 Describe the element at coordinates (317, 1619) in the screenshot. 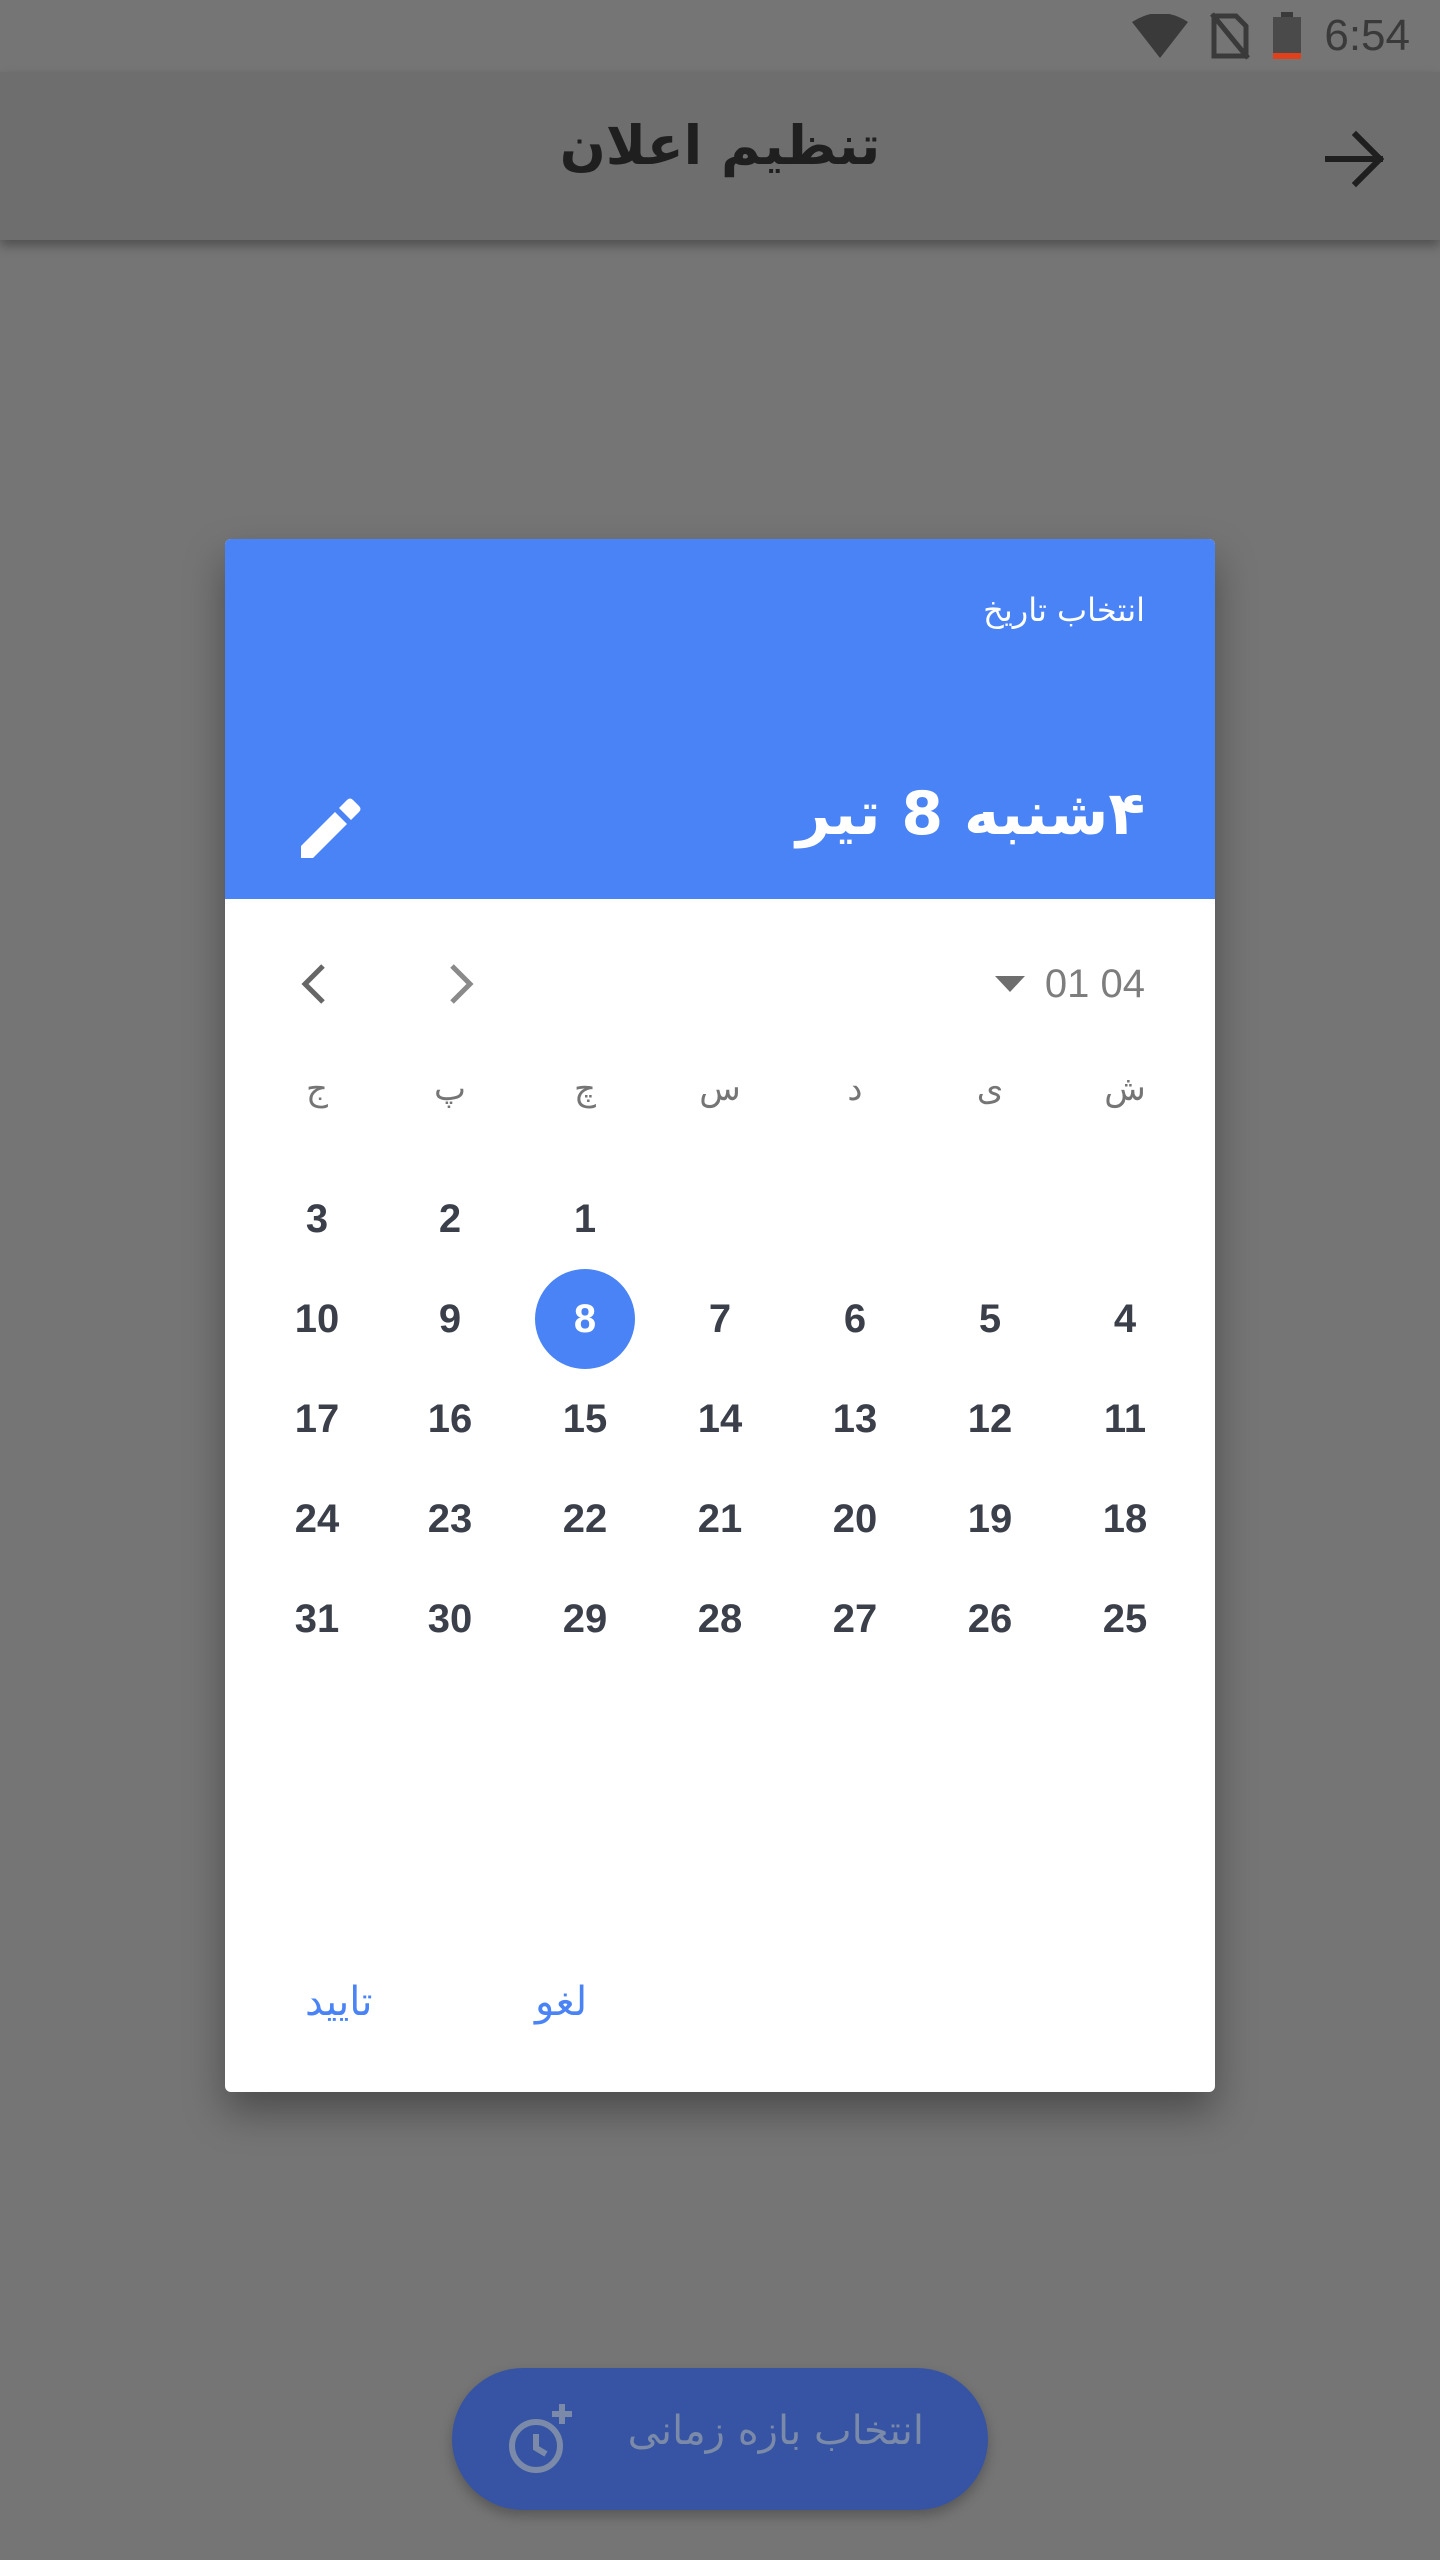

I see `calendar-day: 31` at that location.